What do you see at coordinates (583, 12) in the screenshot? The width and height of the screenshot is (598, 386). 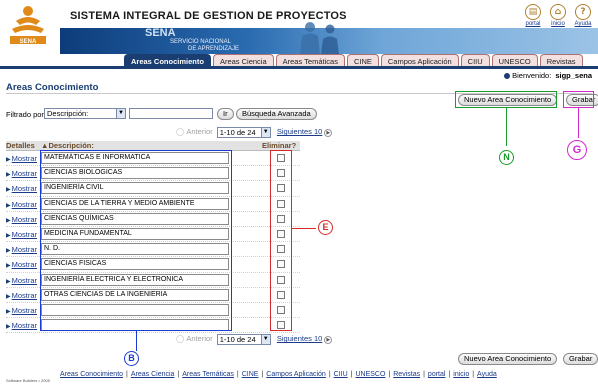 I see `help-icon: ?` at bounding box center [583, 12].